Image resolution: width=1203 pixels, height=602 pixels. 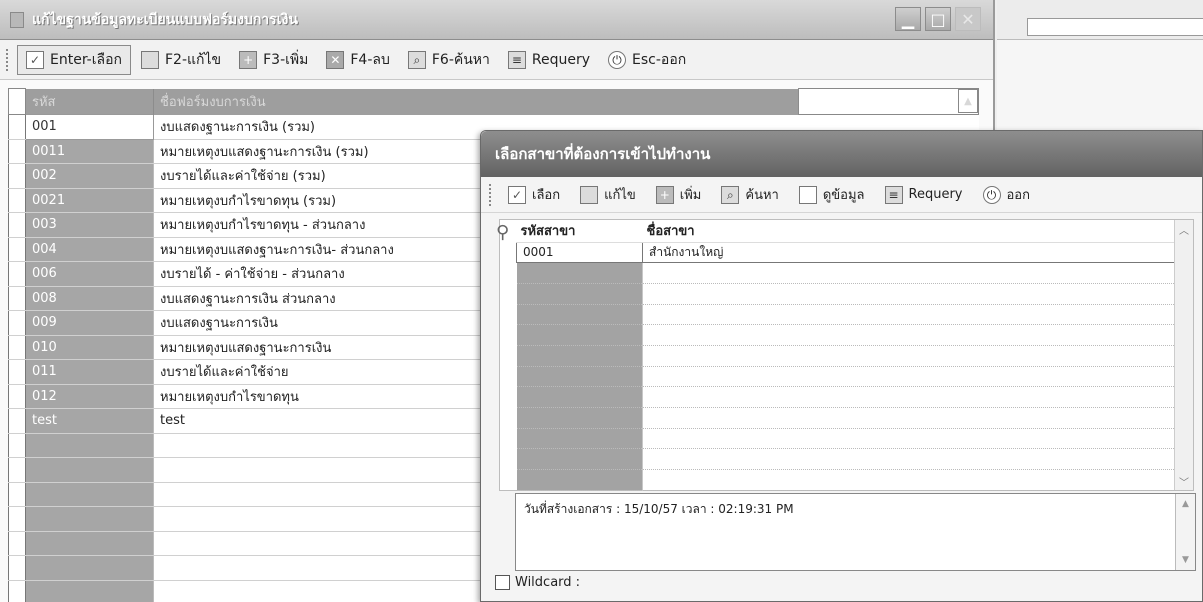 What do you see at coordinates (89, 323) in the screenshot?
I see `cell-code: 009` at bounding box center [89, 323].